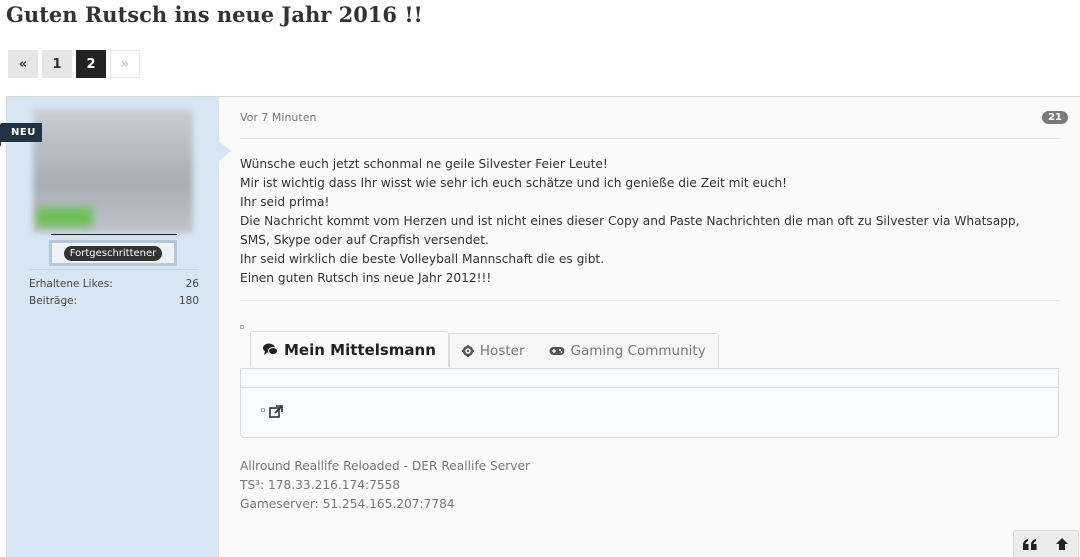 The image size is (1080, 557). I want to click on quote-button, so click(1030, 544).